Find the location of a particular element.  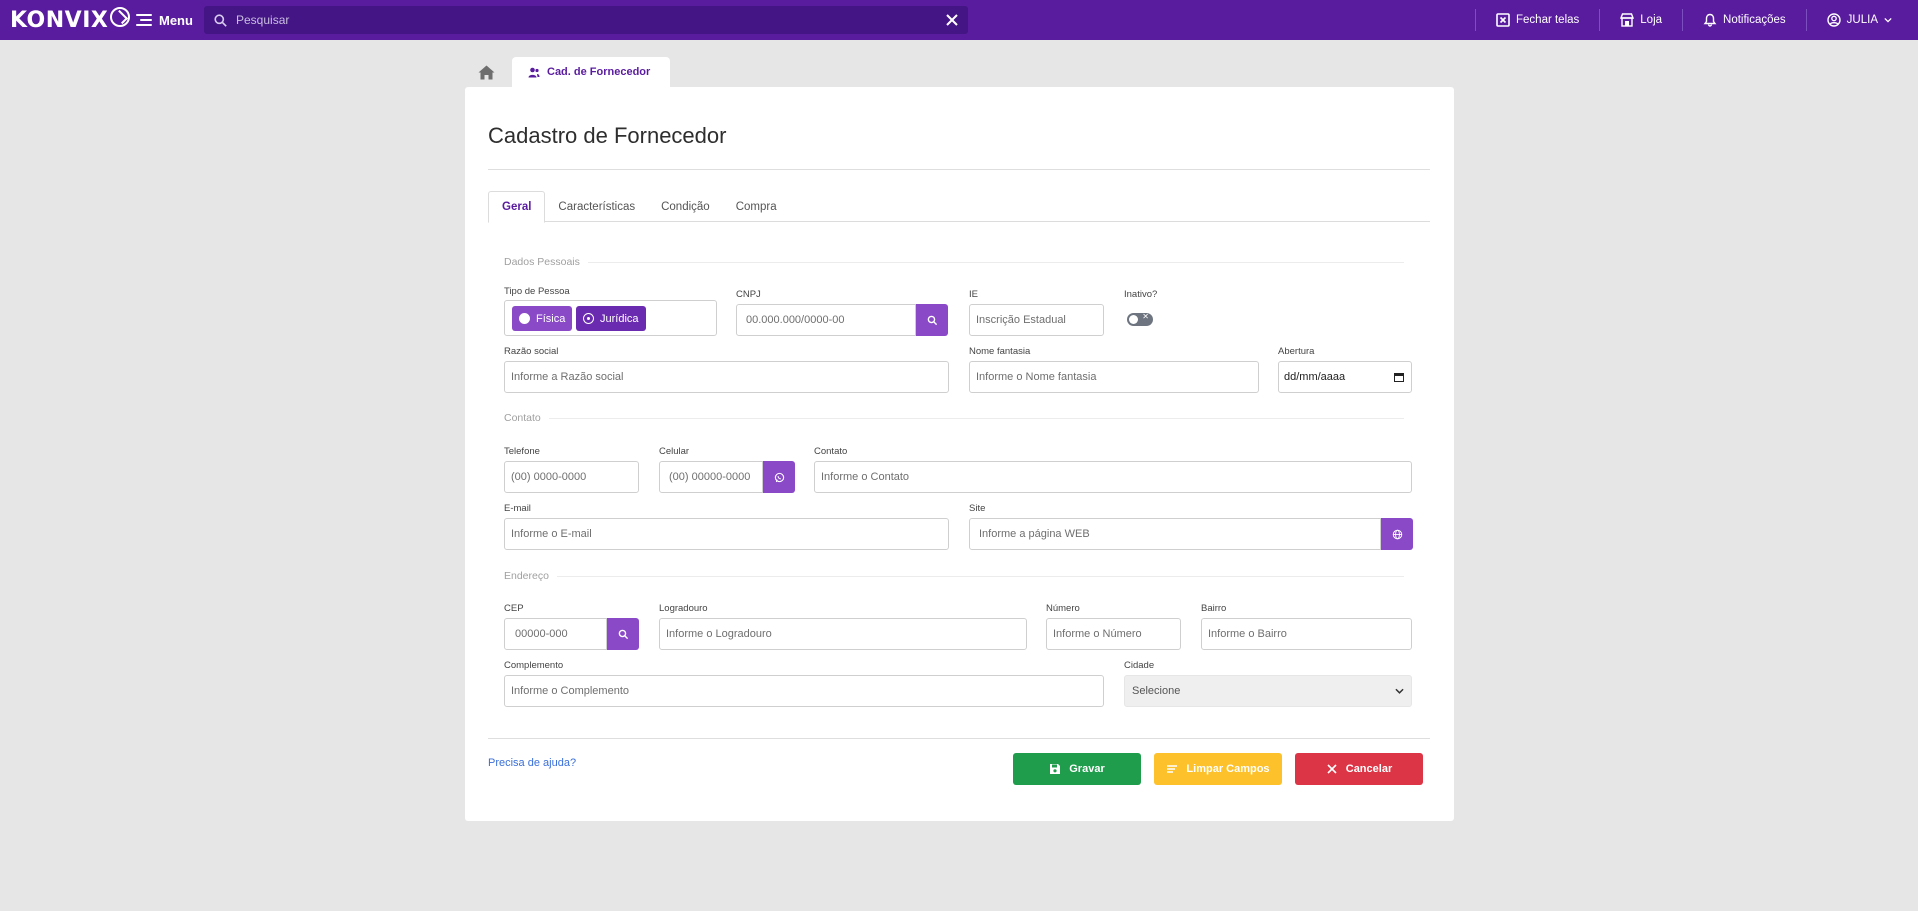

menu-button: Menu is located at coordinates (164, 20).